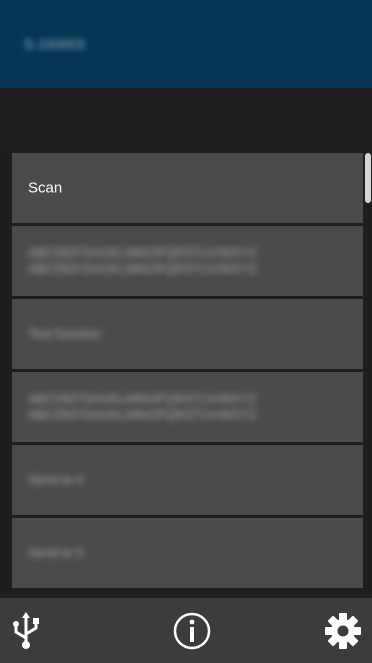 The width and height of the screenshot is (372, 663). Describe the element at coordinates (56, 552) in the screenshot. I see `menu-item-label: Send to 5` at that location.